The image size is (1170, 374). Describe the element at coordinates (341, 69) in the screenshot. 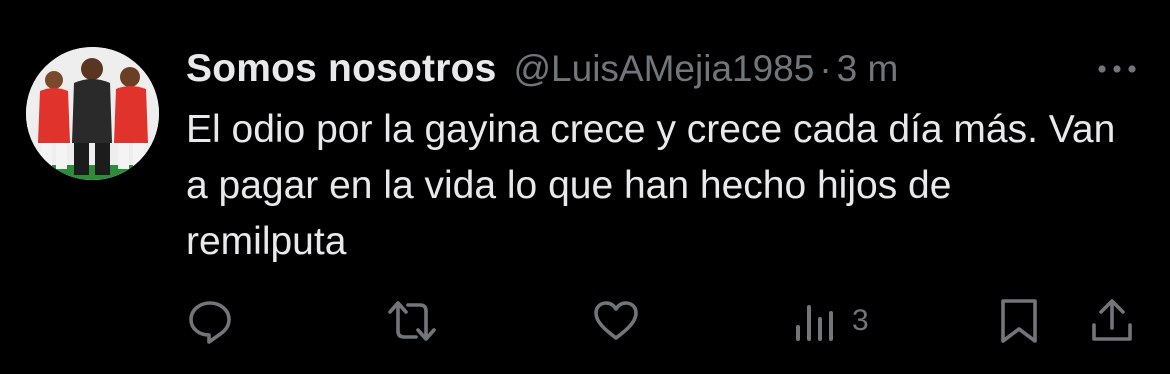

I see `display-name: Somos nosotros` at that location.